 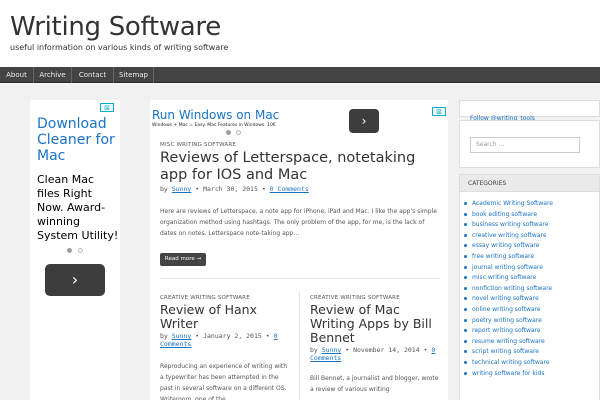 What do you see at coordinates (225, 317) in the screenshot?
I see `post-title: Review of Hanx Writer` at bounding box center [225, 317].